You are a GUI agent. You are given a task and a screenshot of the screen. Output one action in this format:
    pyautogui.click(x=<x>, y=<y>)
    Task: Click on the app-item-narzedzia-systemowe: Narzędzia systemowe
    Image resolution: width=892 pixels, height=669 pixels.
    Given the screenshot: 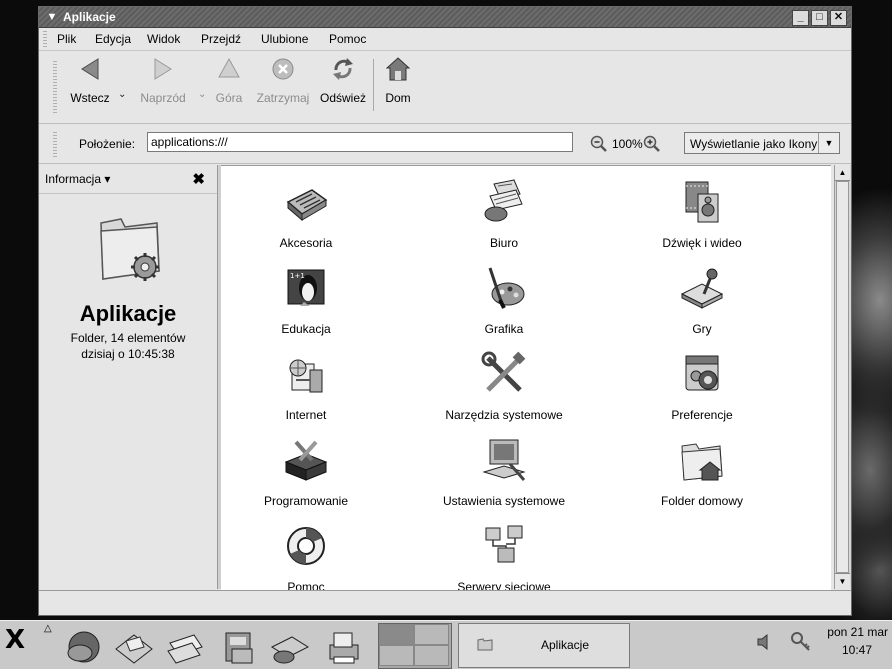 What is the action you would take?
    pyautogui.click(x=504, y=393)
    